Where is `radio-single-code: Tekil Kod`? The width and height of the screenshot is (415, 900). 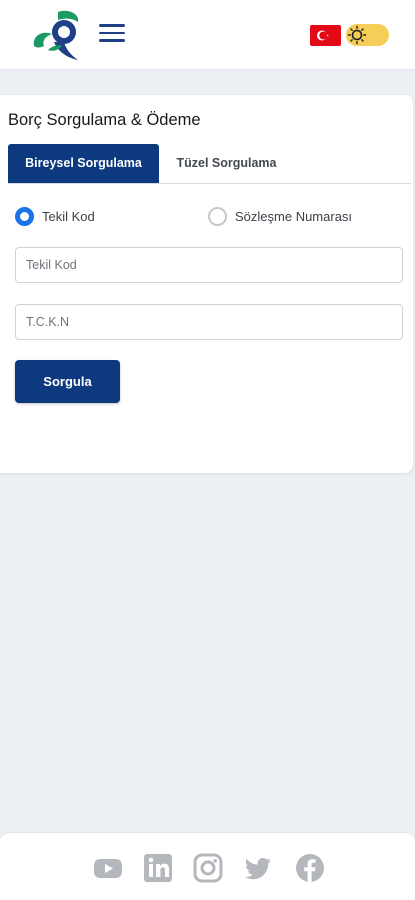
radio-single-code: Tekil Kod is located at coordinates (55, 216).